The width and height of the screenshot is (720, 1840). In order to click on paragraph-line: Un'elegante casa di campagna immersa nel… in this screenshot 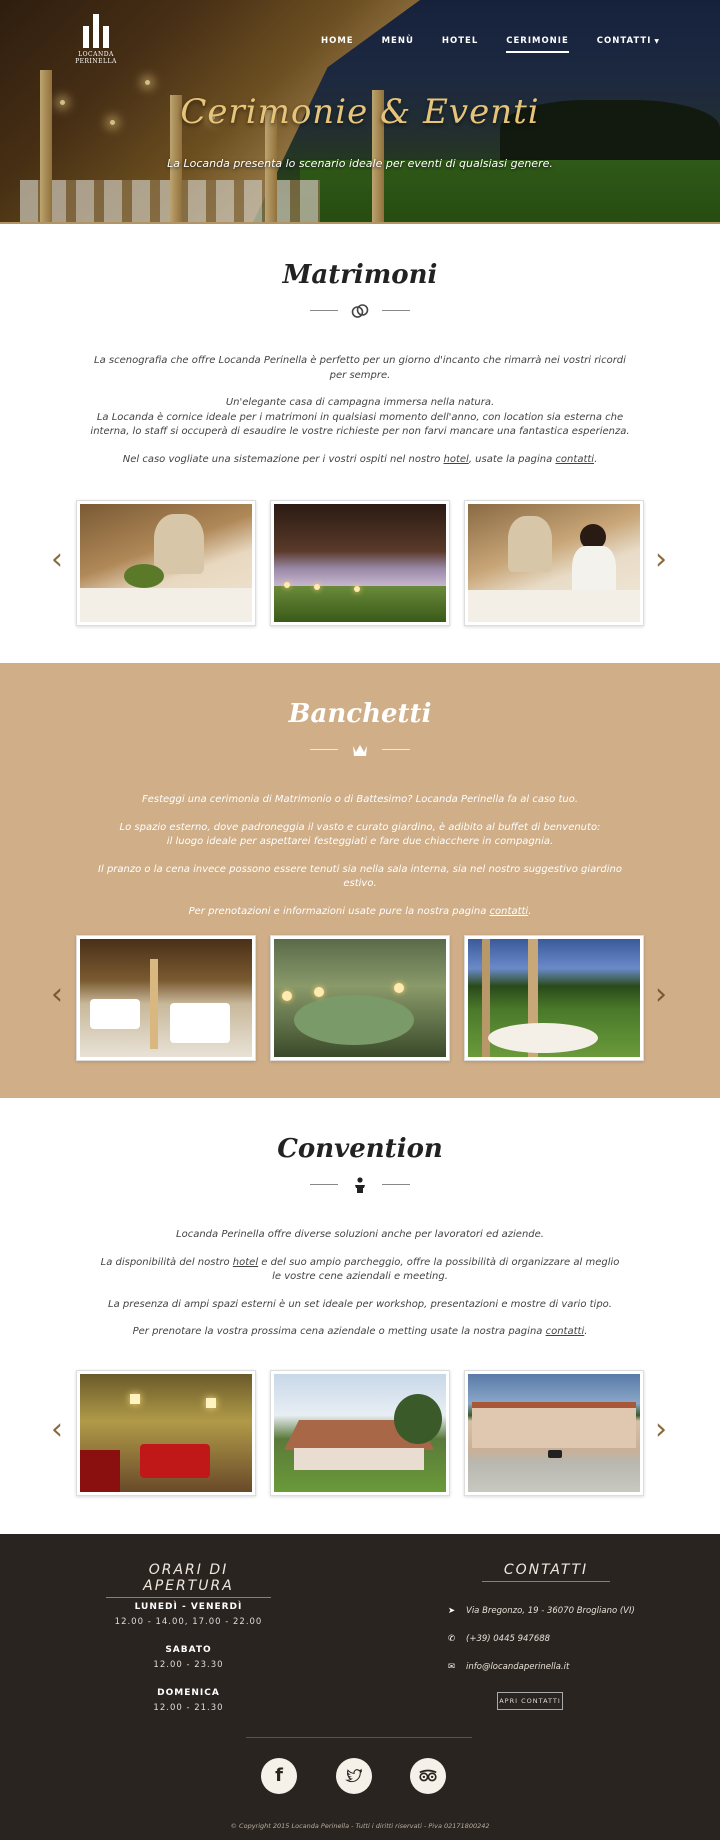, I will do `click(360, 402)`.